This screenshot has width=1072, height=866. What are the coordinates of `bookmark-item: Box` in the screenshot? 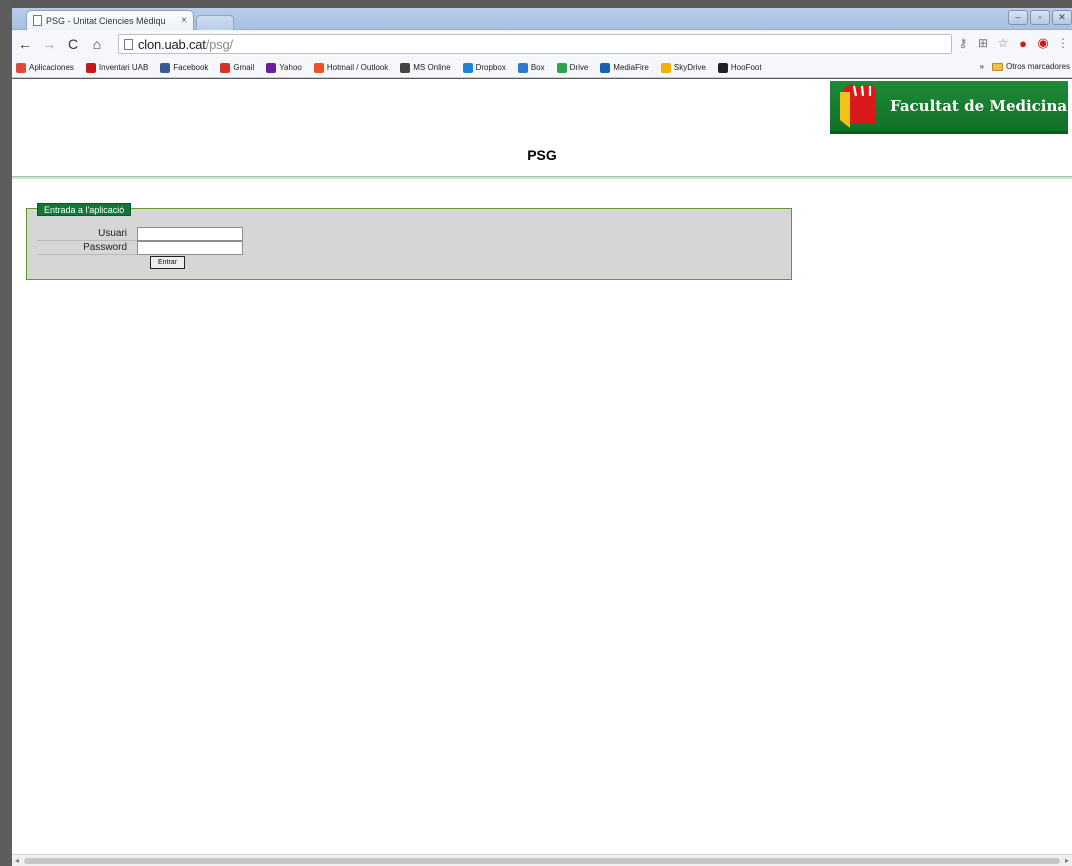 It's located at (531, 67).